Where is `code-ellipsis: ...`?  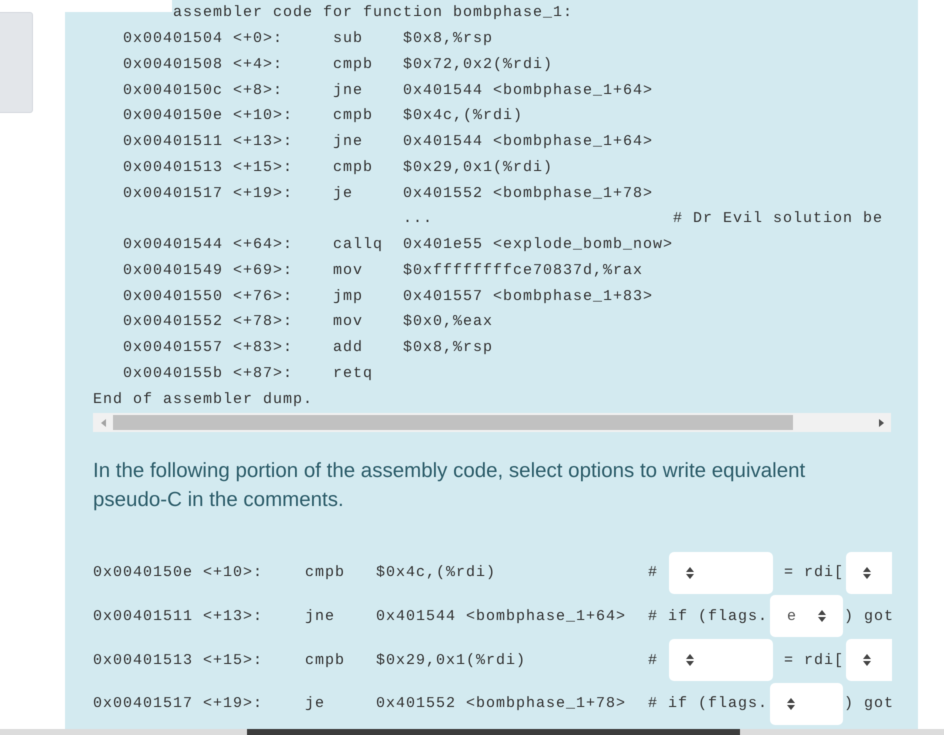
code-ellipsis: ... is located at coordinates (418, 219).